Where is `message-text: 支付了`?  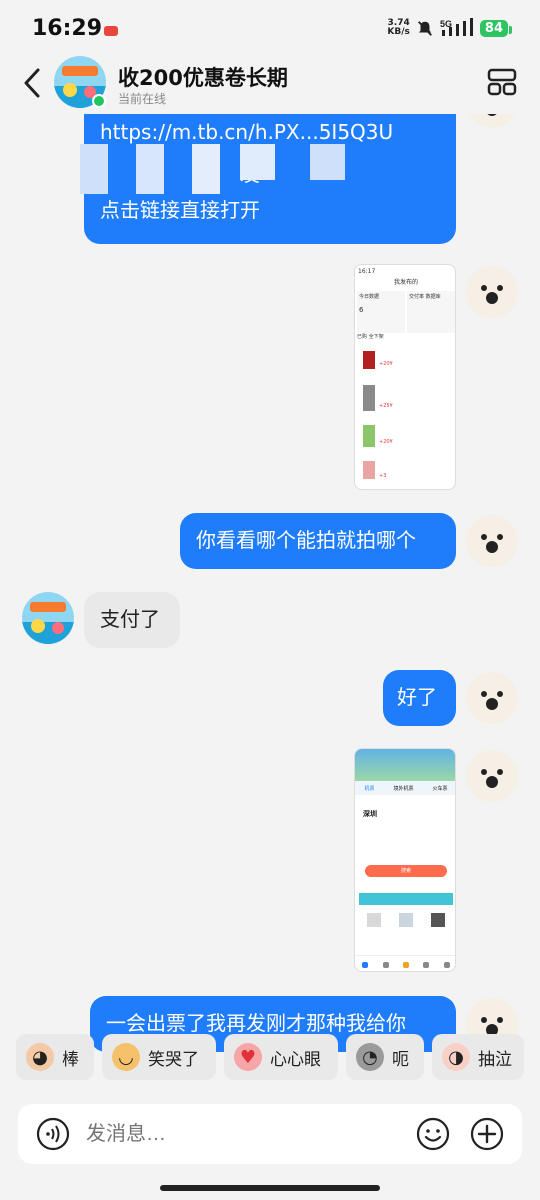
message-text: 支付了 is located at coordinates (130, 619).